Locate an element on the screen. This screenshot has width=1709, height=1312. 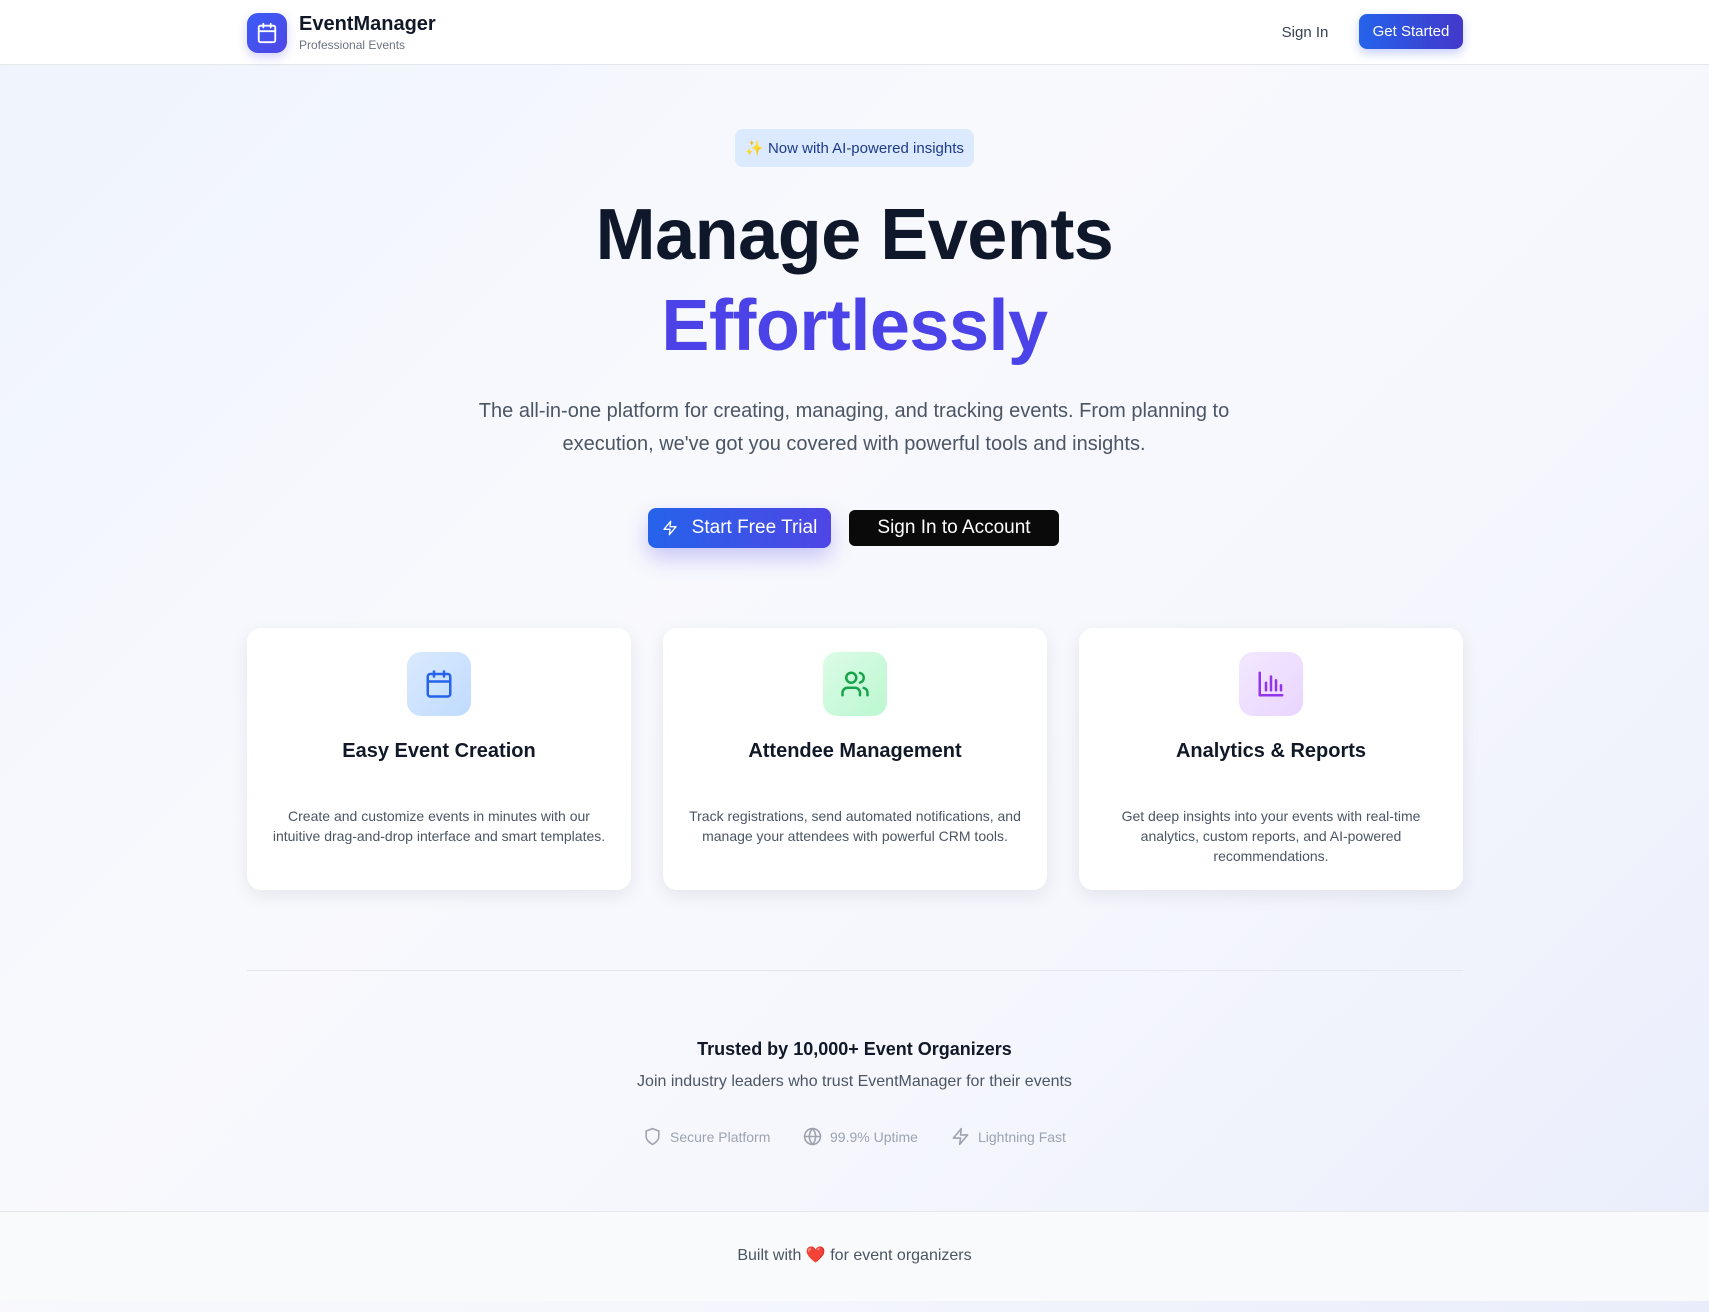
footer: Built with ❤️ for event organizers is located at coordinates (854, 1256).